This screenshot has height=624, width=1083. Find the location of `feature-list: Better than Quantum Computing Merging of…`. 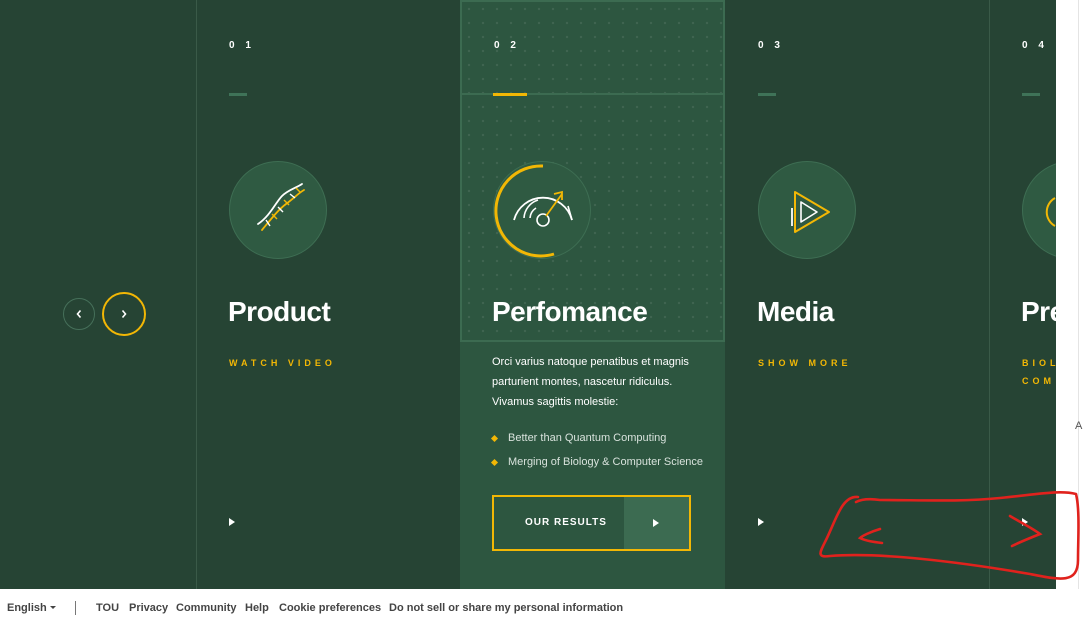

feature-list: Better than Quantum Computing Merging of… is located at coordinates (597, 452).